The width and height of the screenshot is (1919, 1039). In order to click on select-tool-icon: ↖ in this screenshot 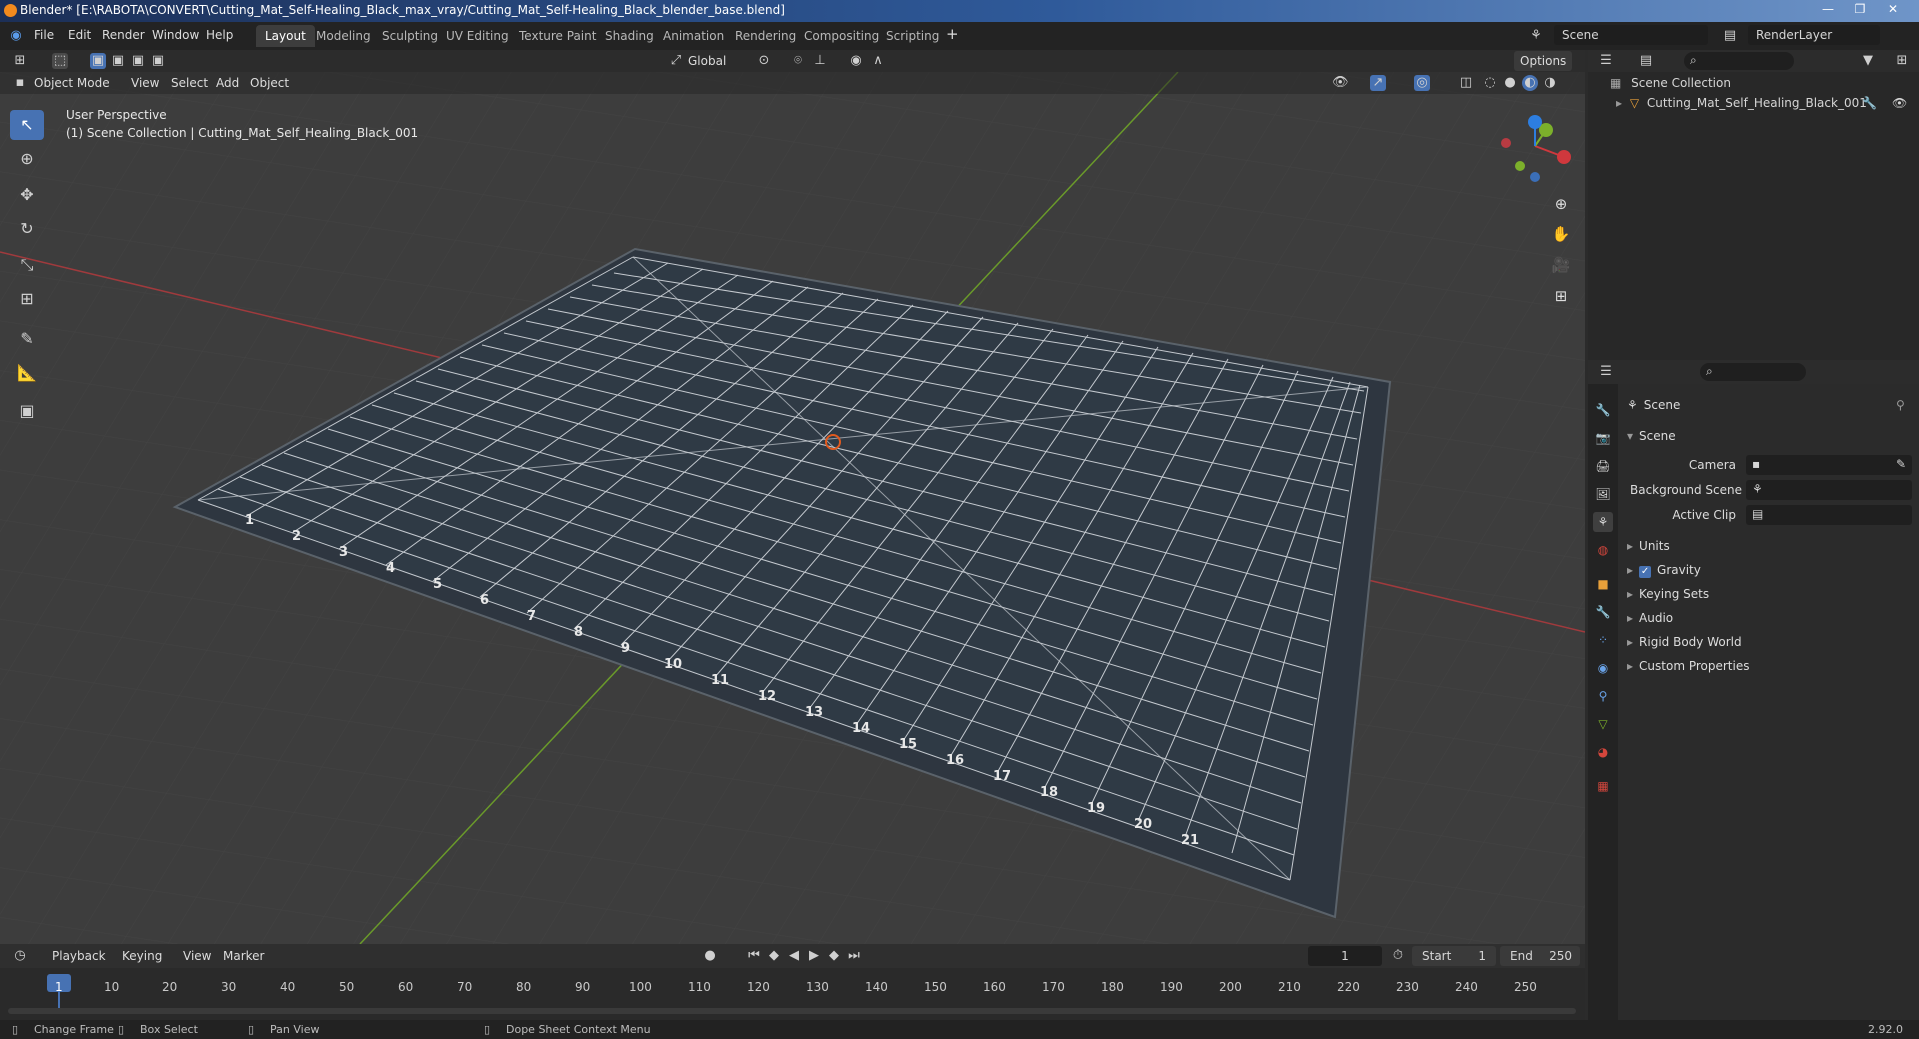, I will do `click(27, 125)`.